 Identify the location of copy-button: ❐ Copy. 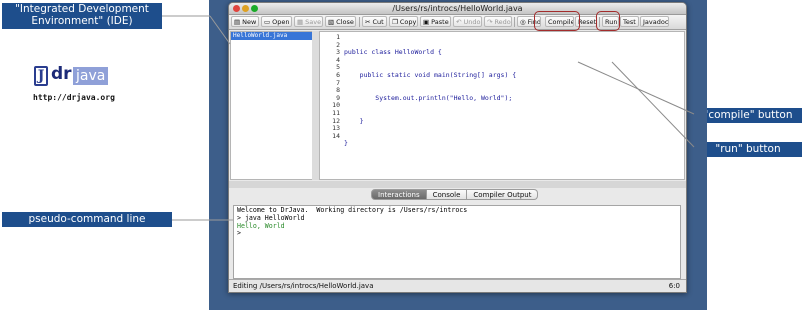
(403, 21).